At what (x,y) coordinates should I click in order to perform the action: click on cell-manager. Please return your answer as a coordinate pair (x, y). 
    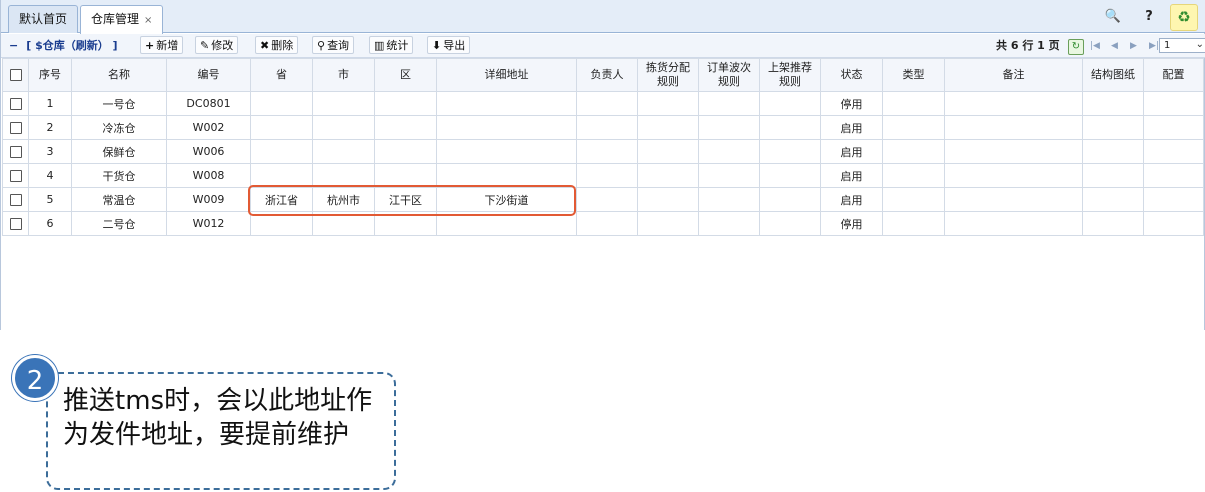
    Looking at the image, I should click on (607, 127).